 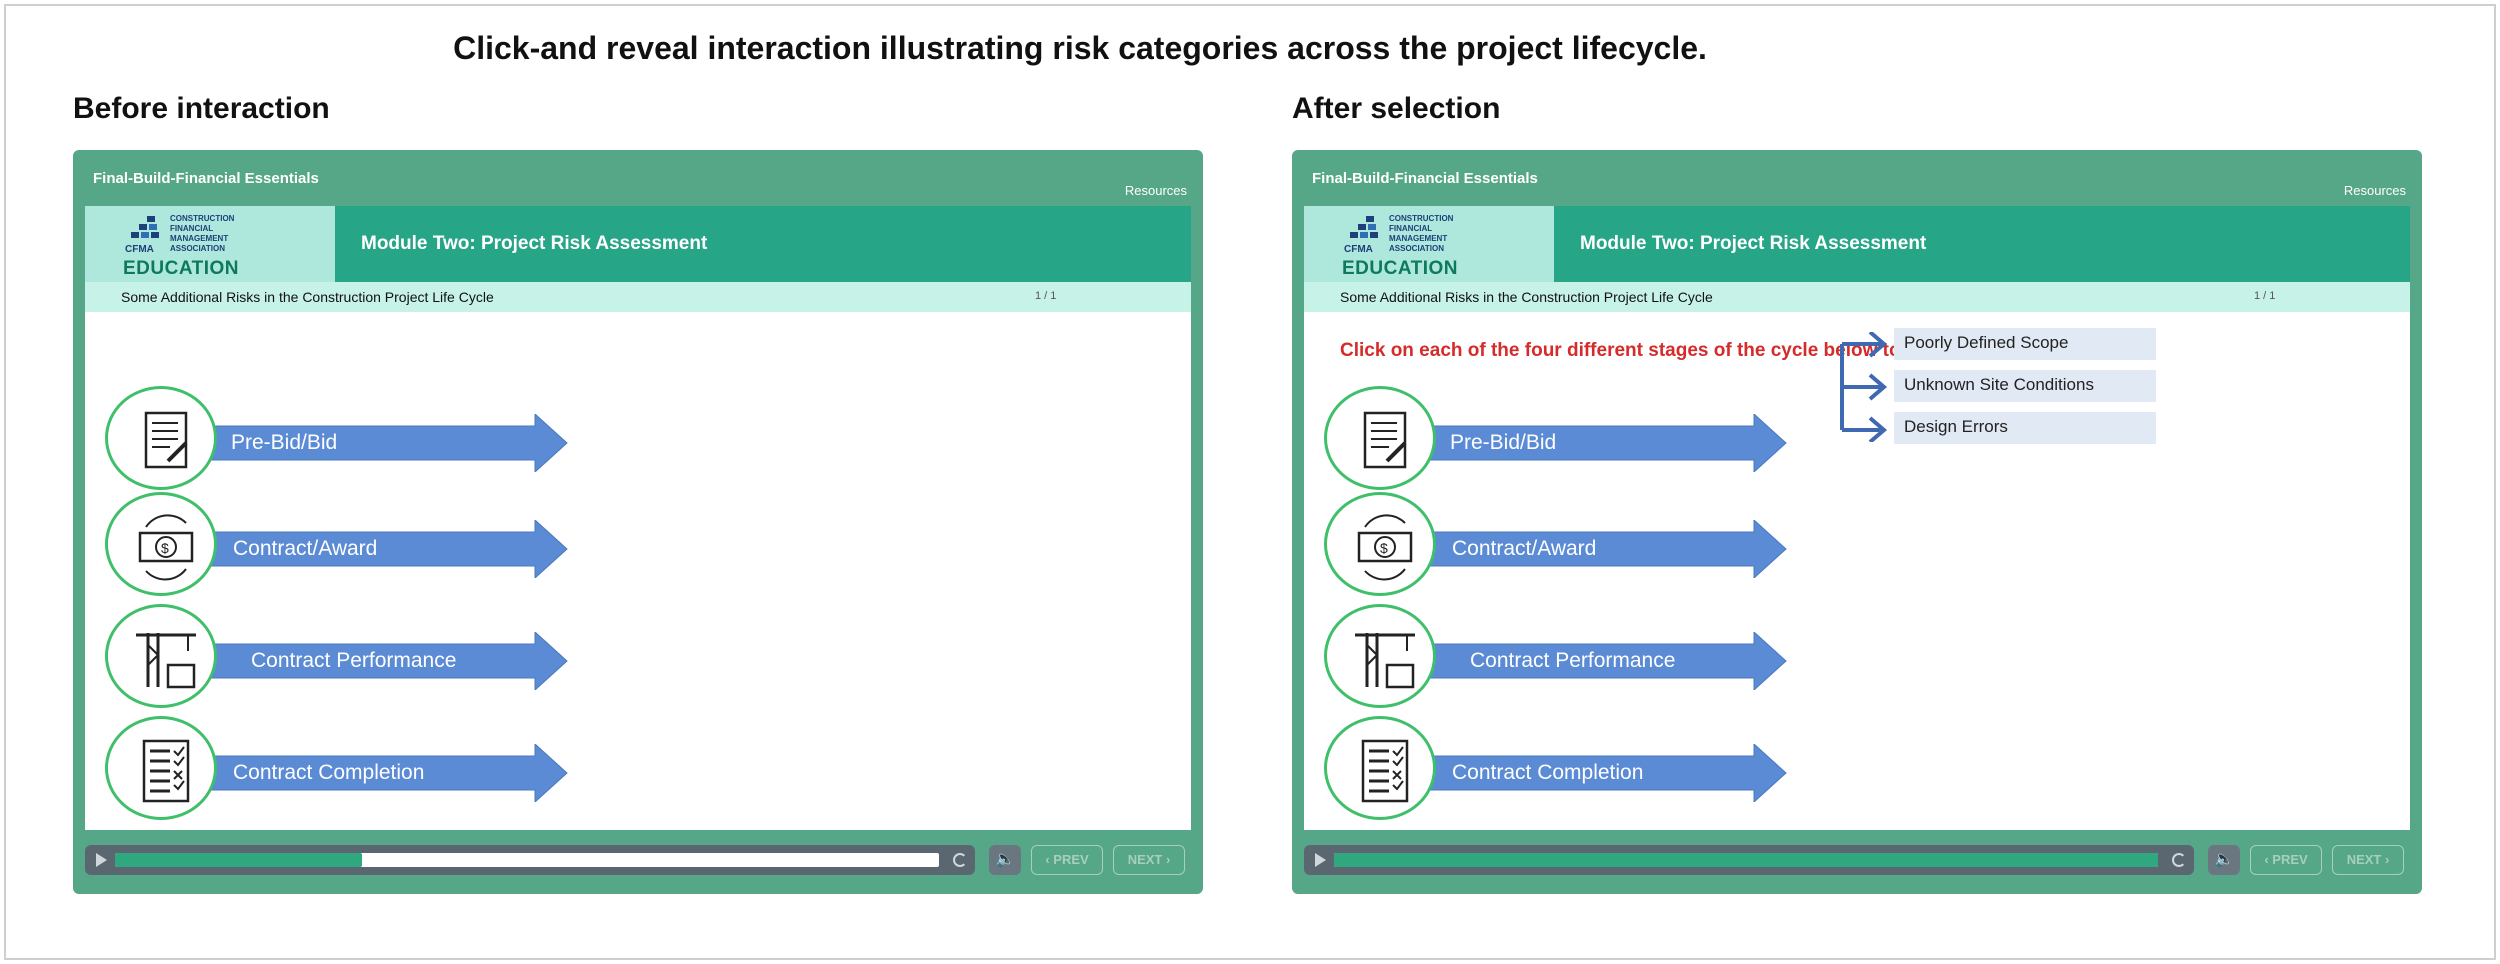 What do you see at coordinates (2025, 386) in the screenshot?
I see `risk-item: Unknown Site Conditions` at bounding box center [2025, 386].